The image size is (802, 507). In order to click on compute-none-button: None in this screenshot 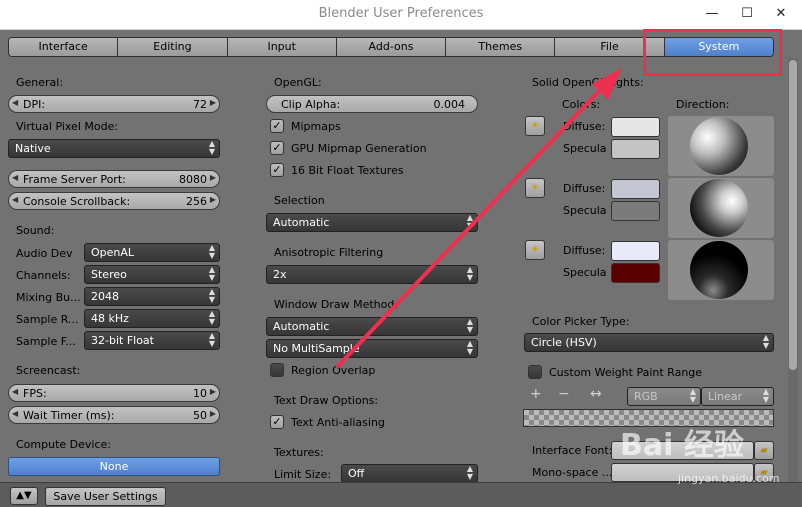, I will do `click(114, 466)`.